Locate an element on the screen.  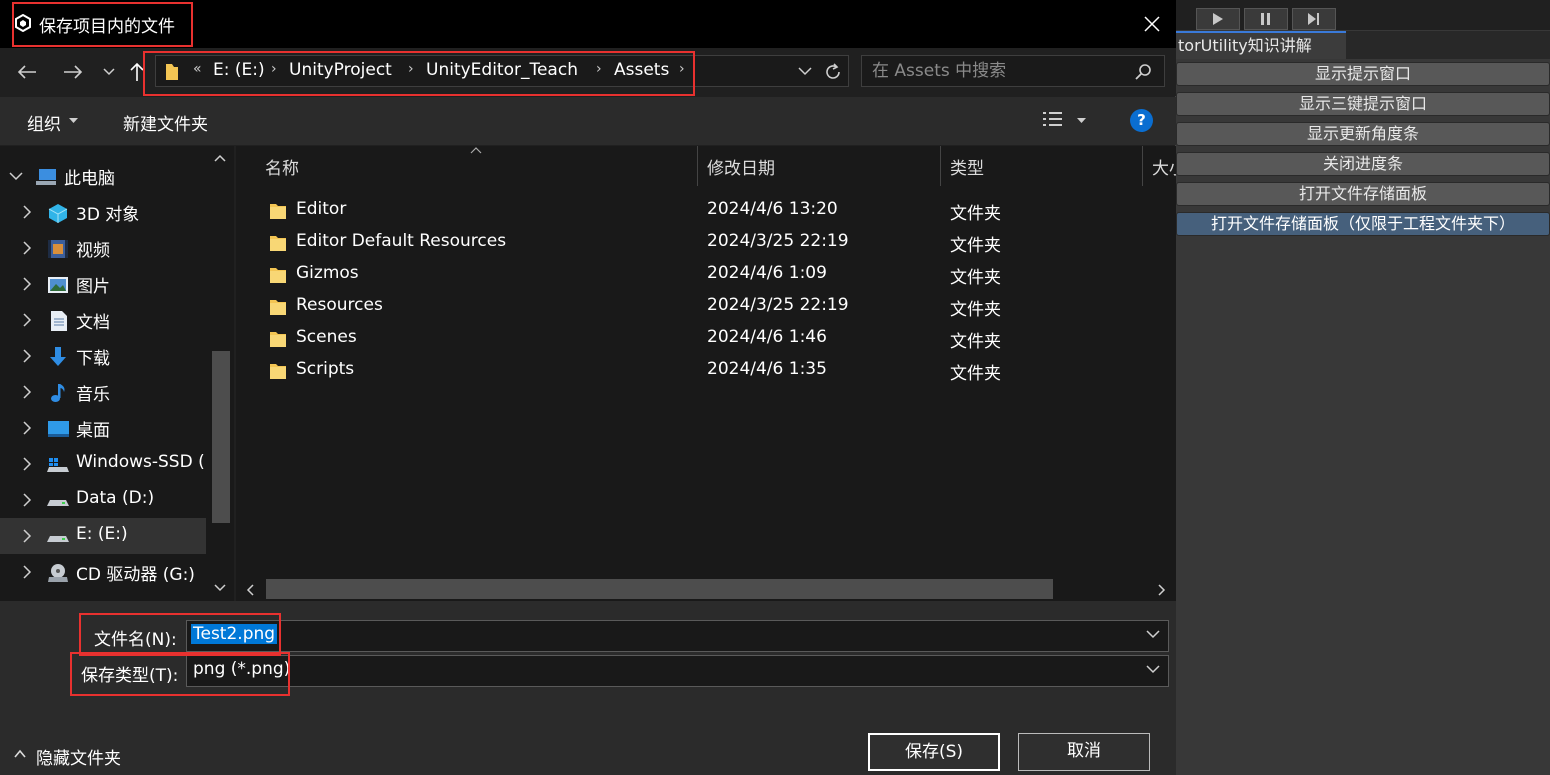
tree-item-documents: 文档 is located at coordinates (103, 320).